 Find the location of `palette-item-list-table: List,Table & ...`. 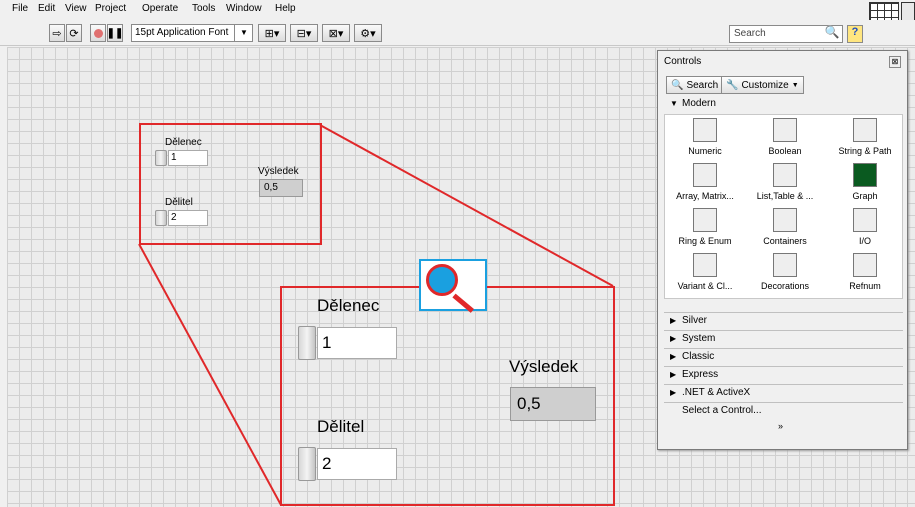

palette-item-list-table: List,Table & ... is located at coordinates (785, 184).